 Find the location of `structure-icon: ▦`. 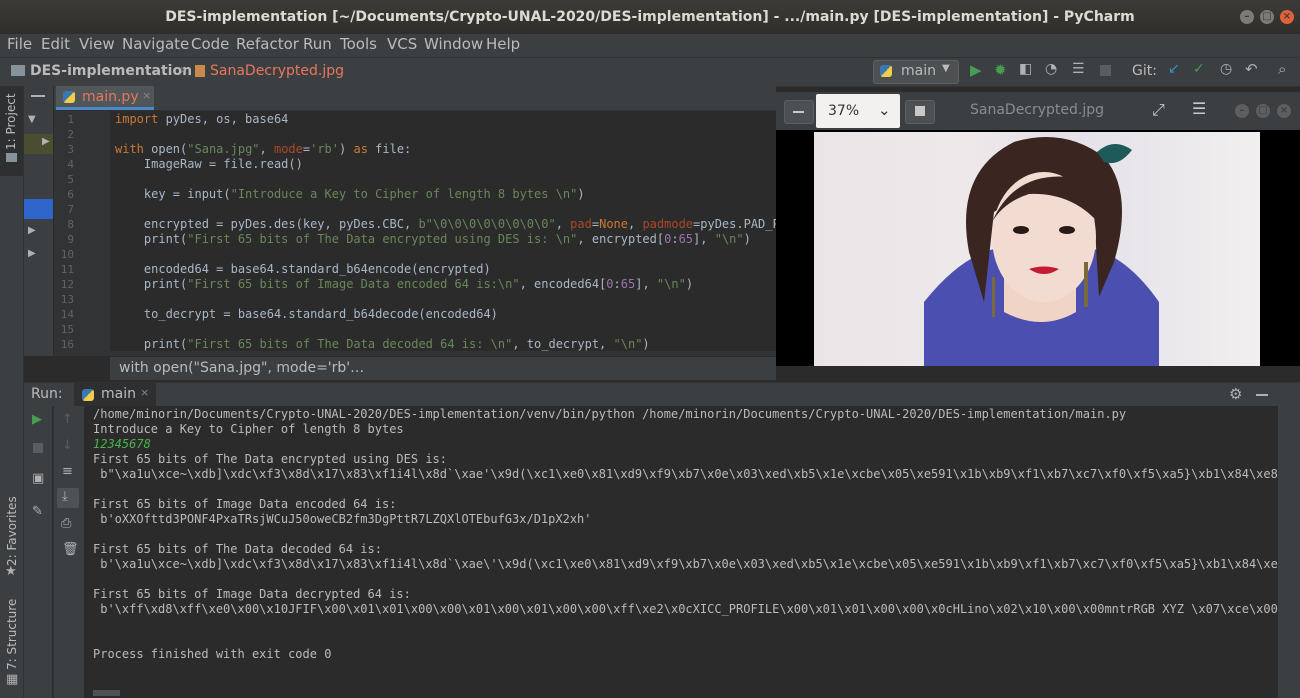

structure-icon: ▦ is located at coordinates (12, 679).